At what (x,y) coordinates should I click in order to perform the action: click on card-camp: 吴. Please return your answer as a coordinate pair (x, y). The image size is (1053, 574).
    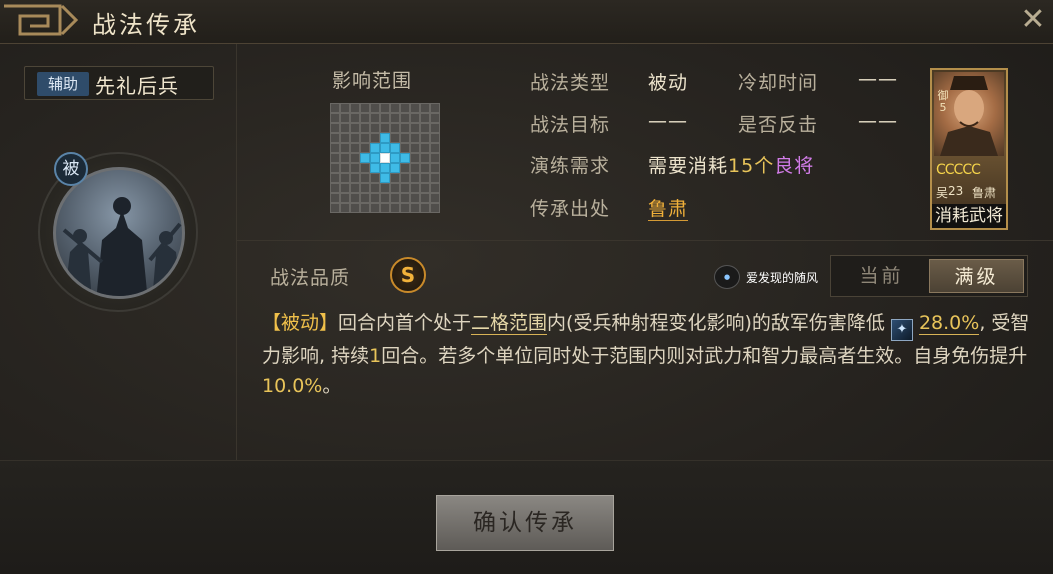
    Looking at the image, I should click on (942, 193).